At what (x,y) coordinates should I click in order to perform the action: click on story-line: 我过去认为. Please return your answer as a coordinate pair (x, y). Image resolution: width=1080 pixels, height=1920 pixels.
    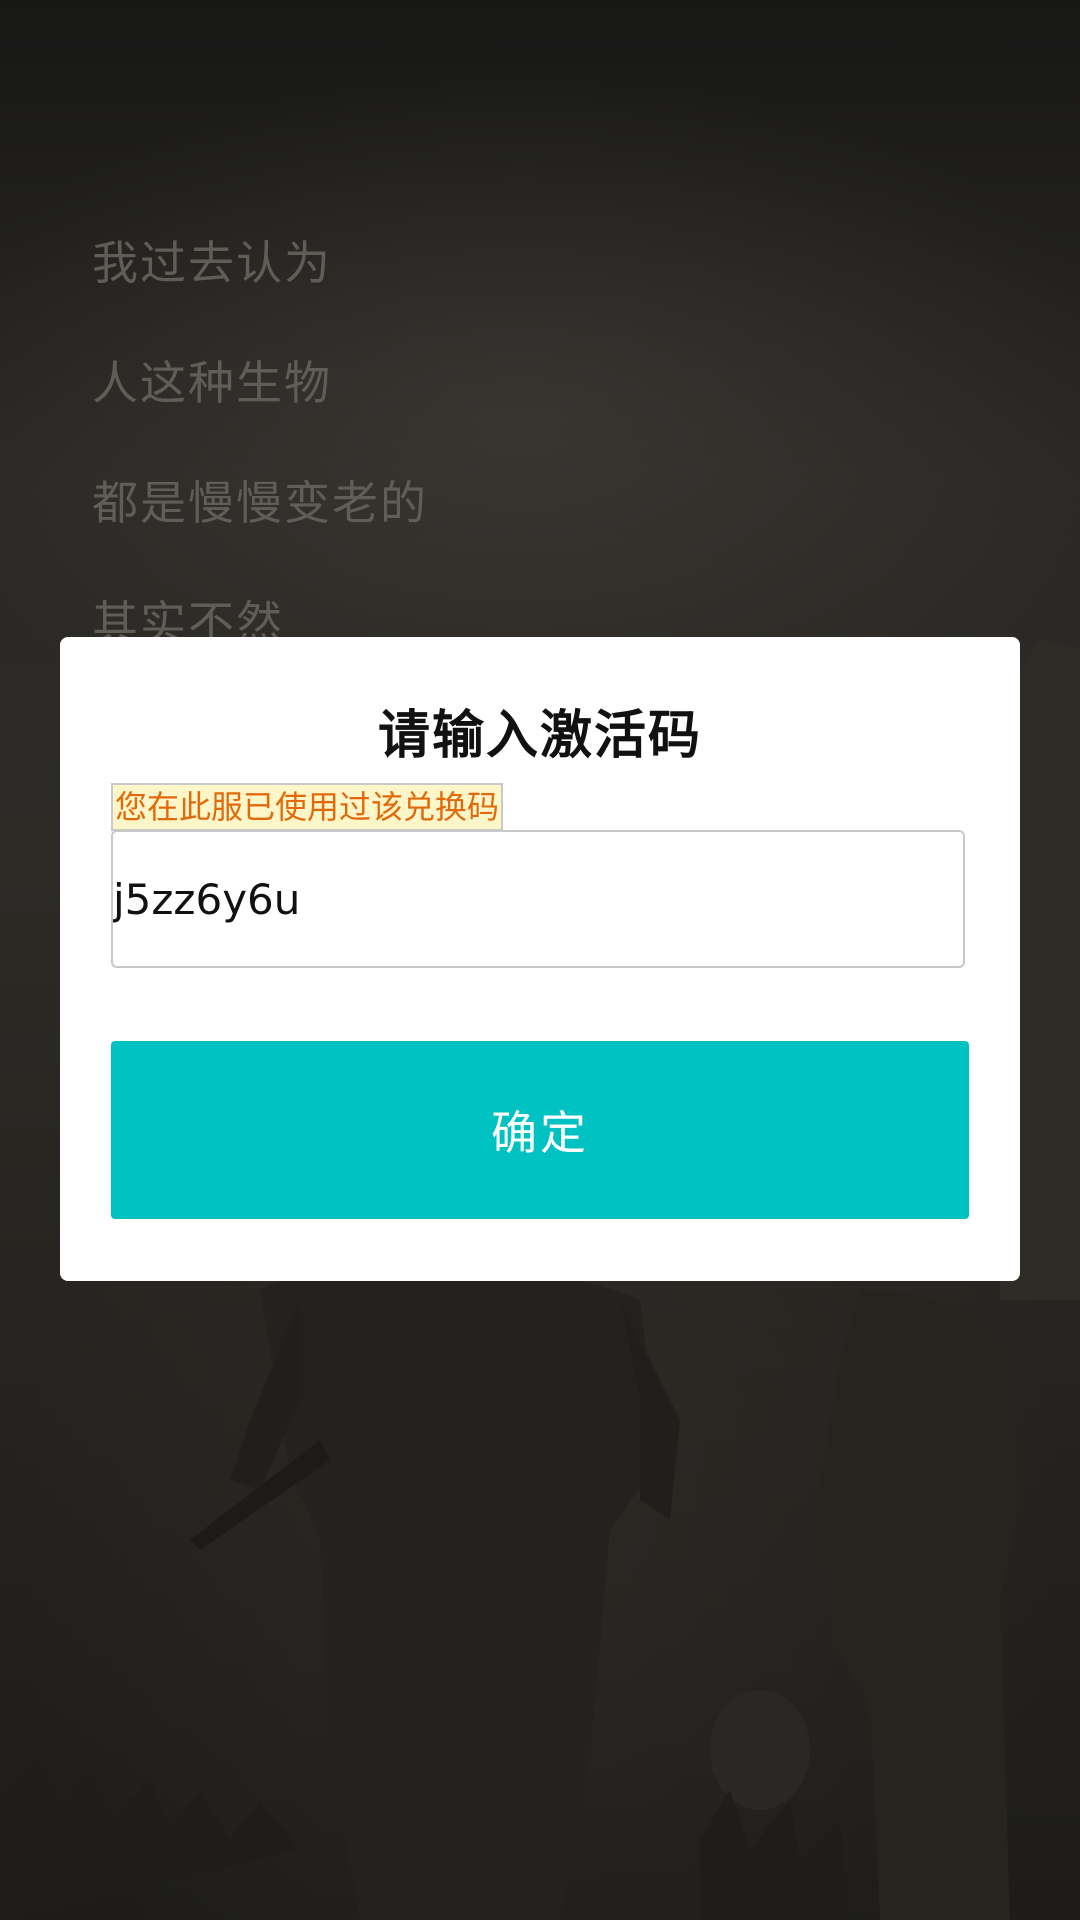
    Looking at the image, I should click on (212, 263).